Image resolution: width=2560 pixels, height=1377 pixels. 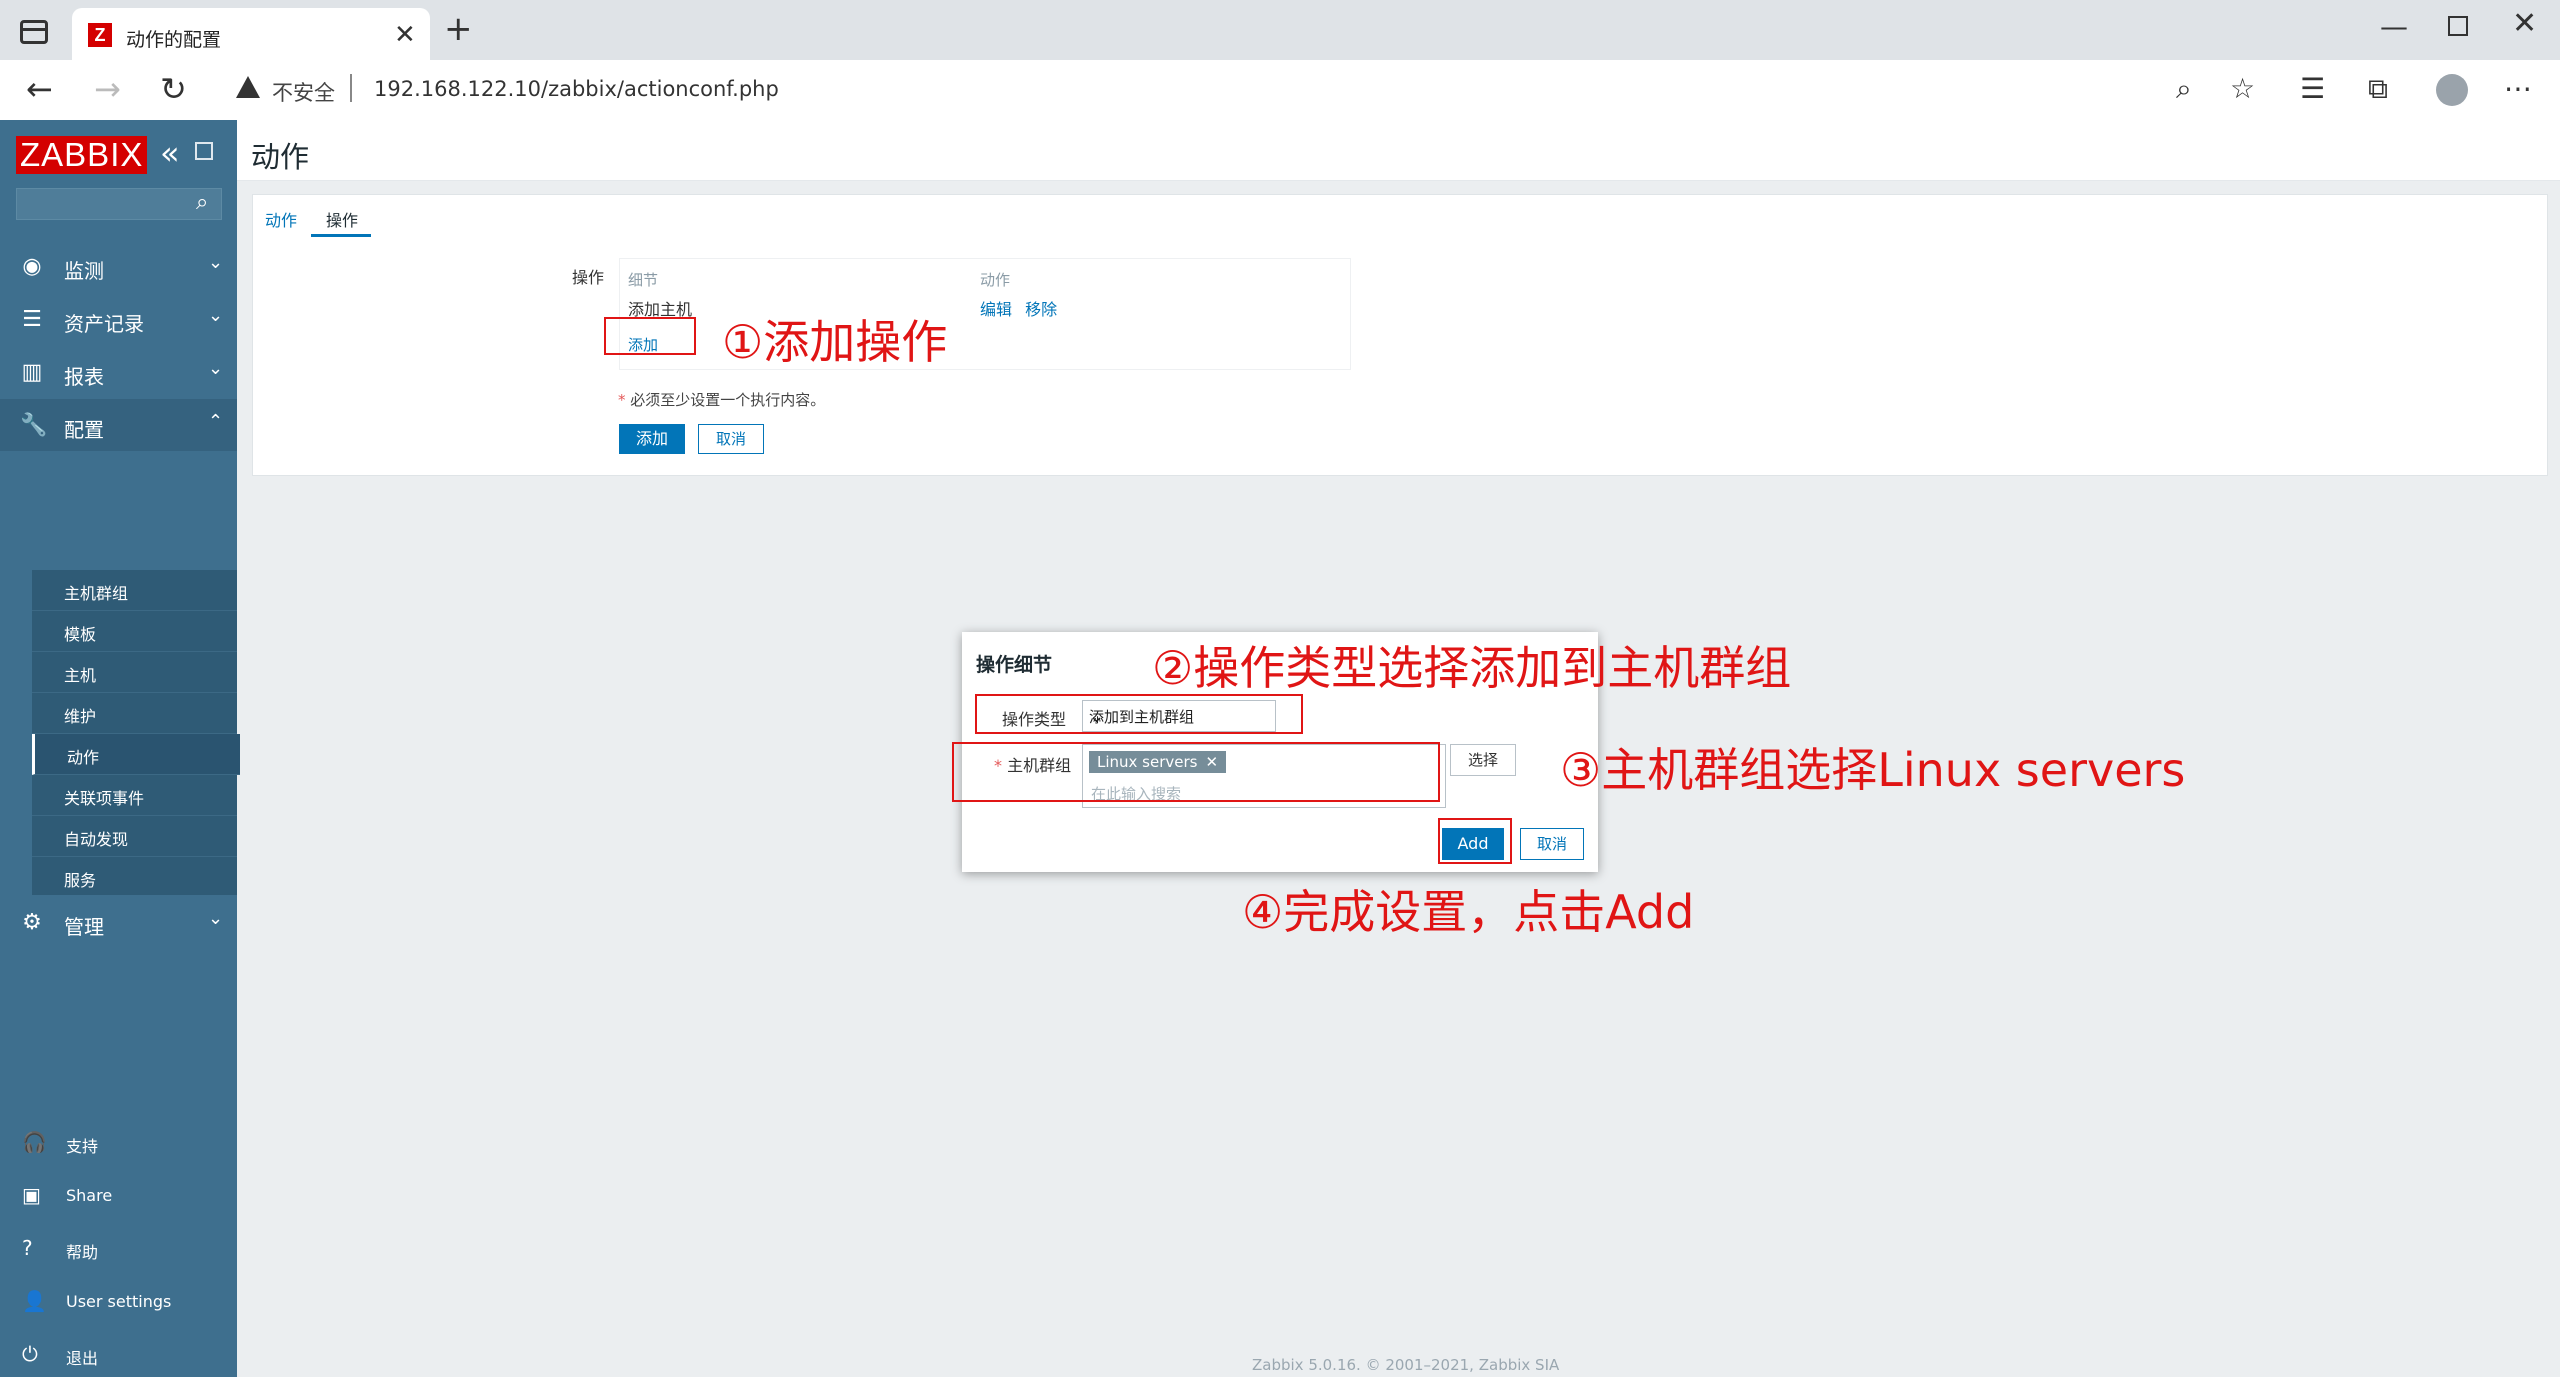 I want to click on required-note: * 必须至少设置一个执行内容。, so click(x=722, y=400).